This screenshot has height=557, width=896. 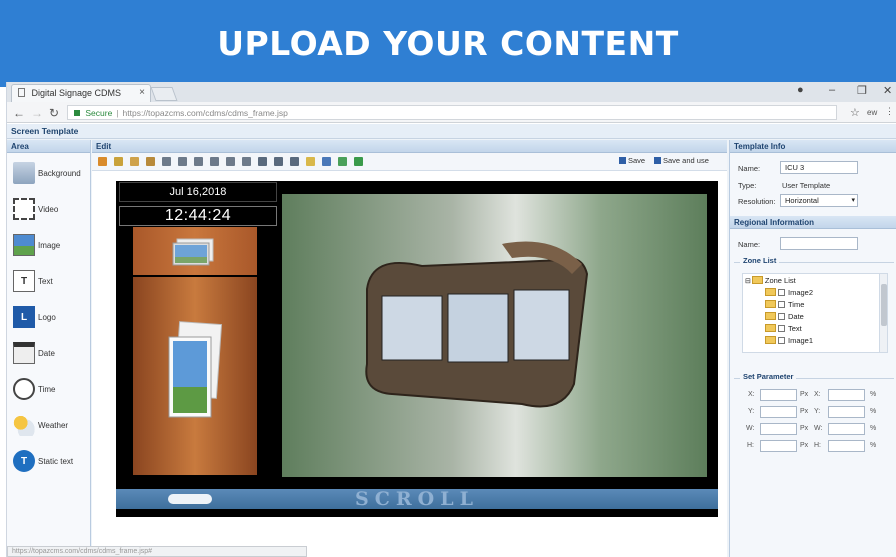 I want to click on area-item-label: Weather, so click(x=53, y=425).